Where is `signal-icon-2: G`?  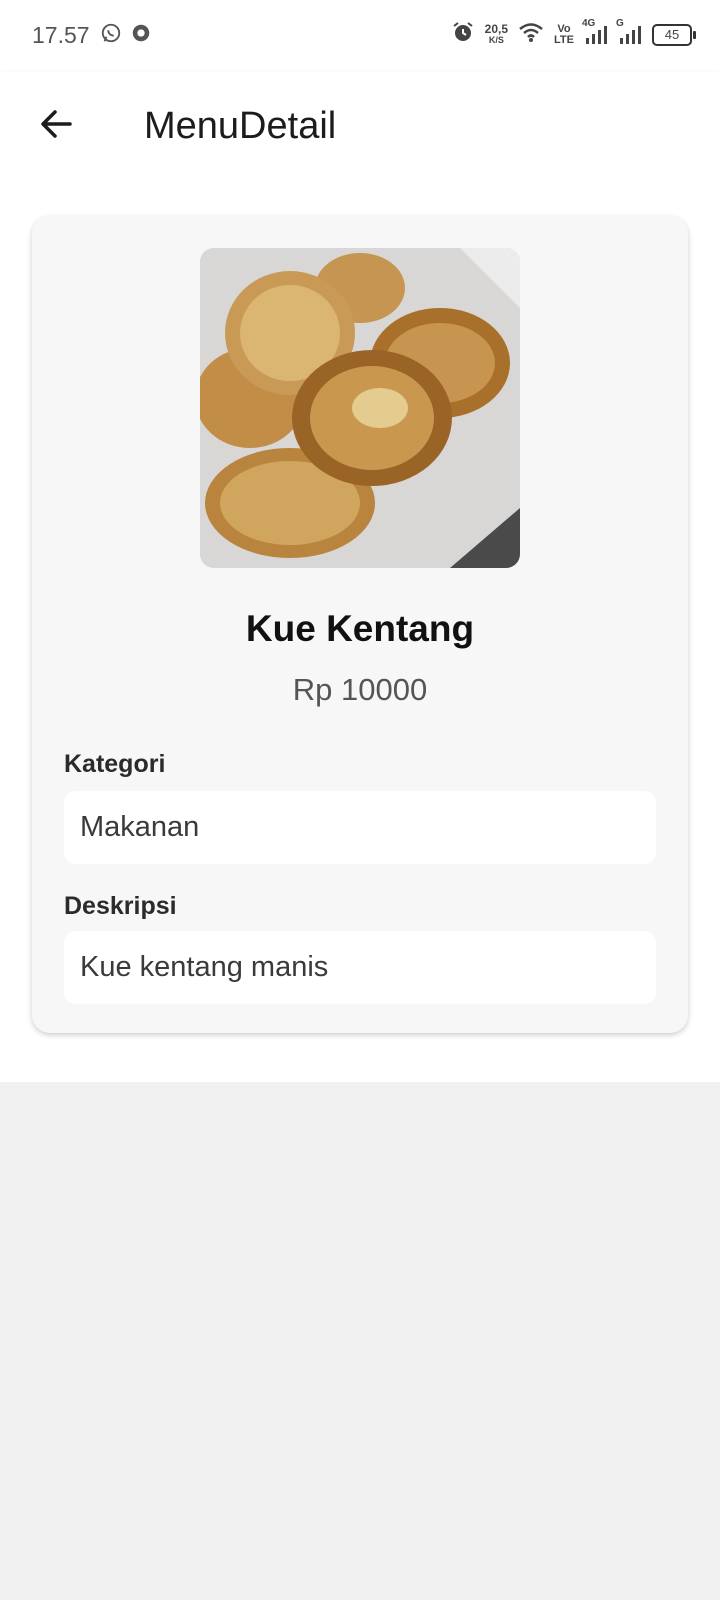 signal-icon-2: G is located at coordinates (629, 32).